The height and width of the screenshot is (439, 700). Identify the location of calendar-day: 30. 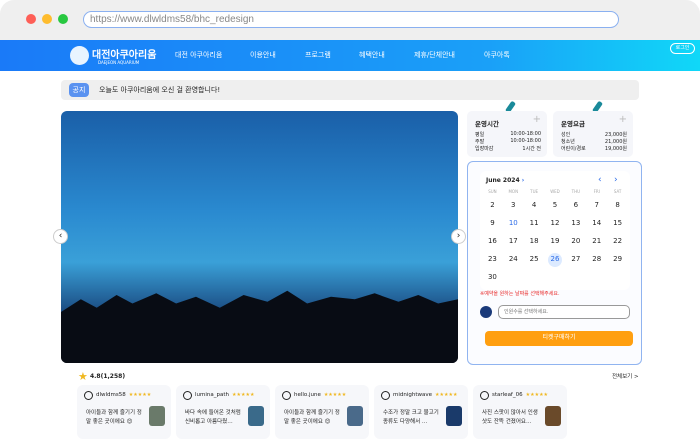
(492, 280).